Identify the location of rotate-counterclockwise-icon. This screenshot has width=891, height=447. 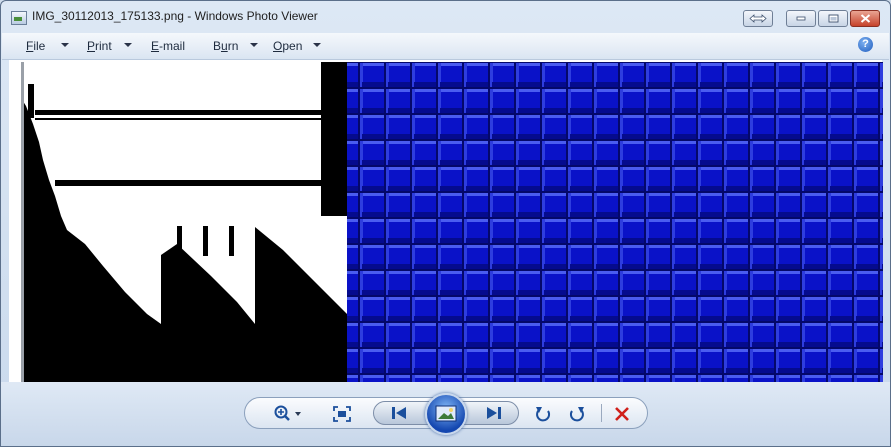
(543, 414).